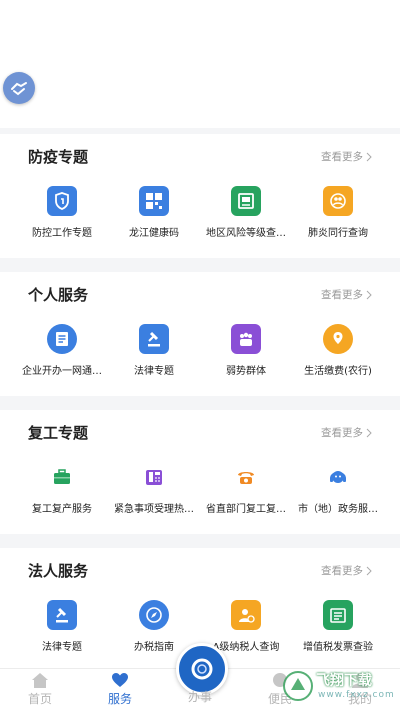 This screenshot has width=400, height=712. What do you see at coordinates (199, 697) in the screenshot?
I see `center-action-label: 办事` at bounding box center [199, 697].